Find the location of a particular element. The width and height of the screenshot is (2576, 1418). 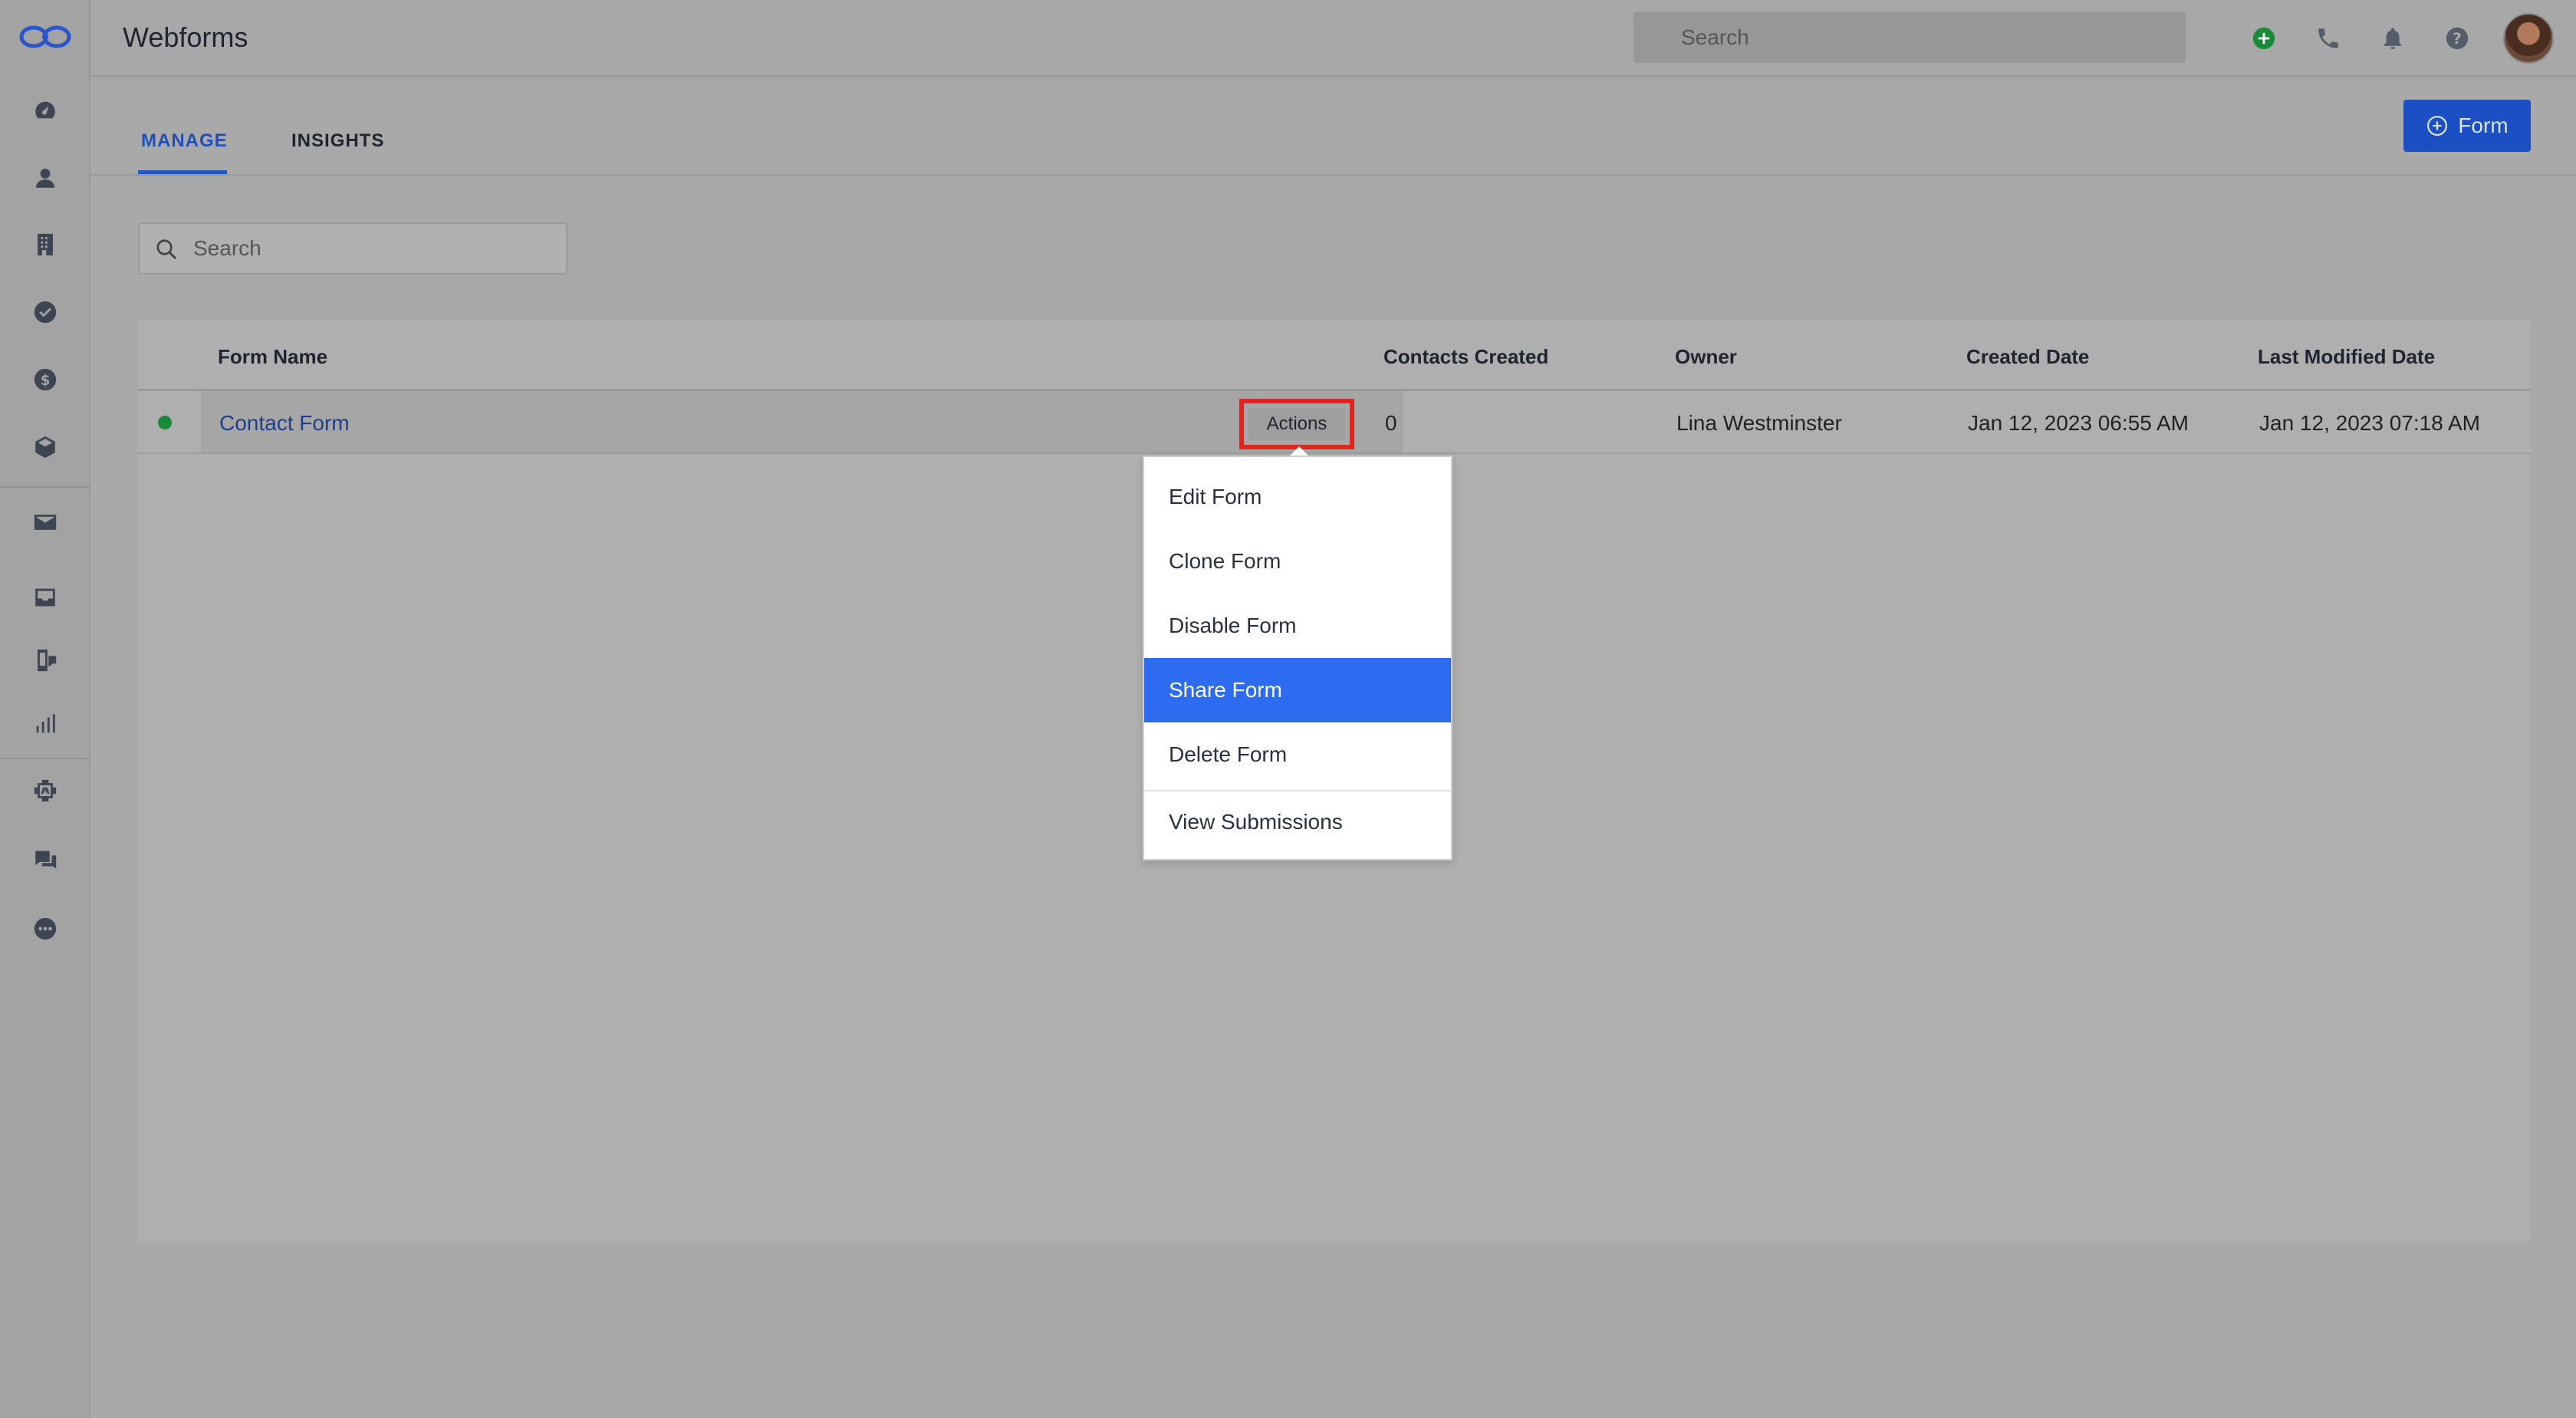

tabs-divider is located at coordinates (1333, 175).